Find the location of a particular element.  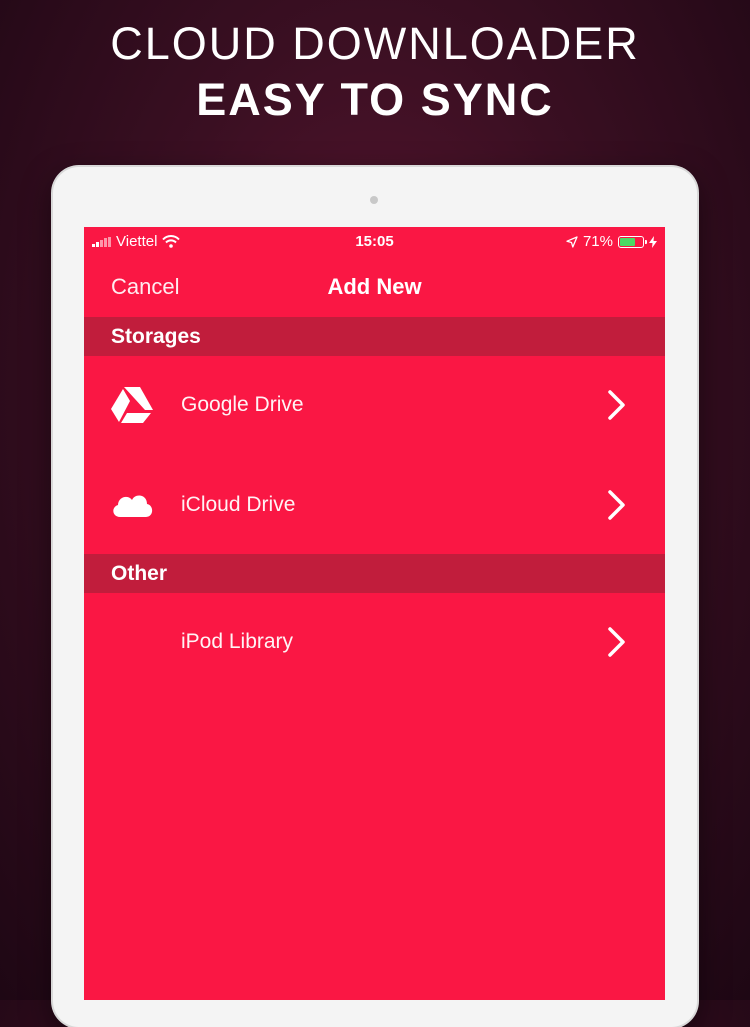

list-item-label: iPod Library is located at coordinates (237, 641).